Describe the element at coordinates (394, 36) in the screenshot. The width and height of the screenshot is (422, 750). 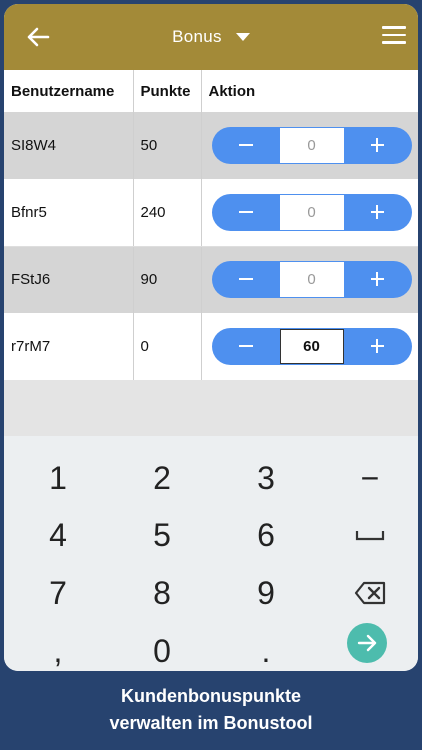
I see `hamburger-menu-icon` at that location.